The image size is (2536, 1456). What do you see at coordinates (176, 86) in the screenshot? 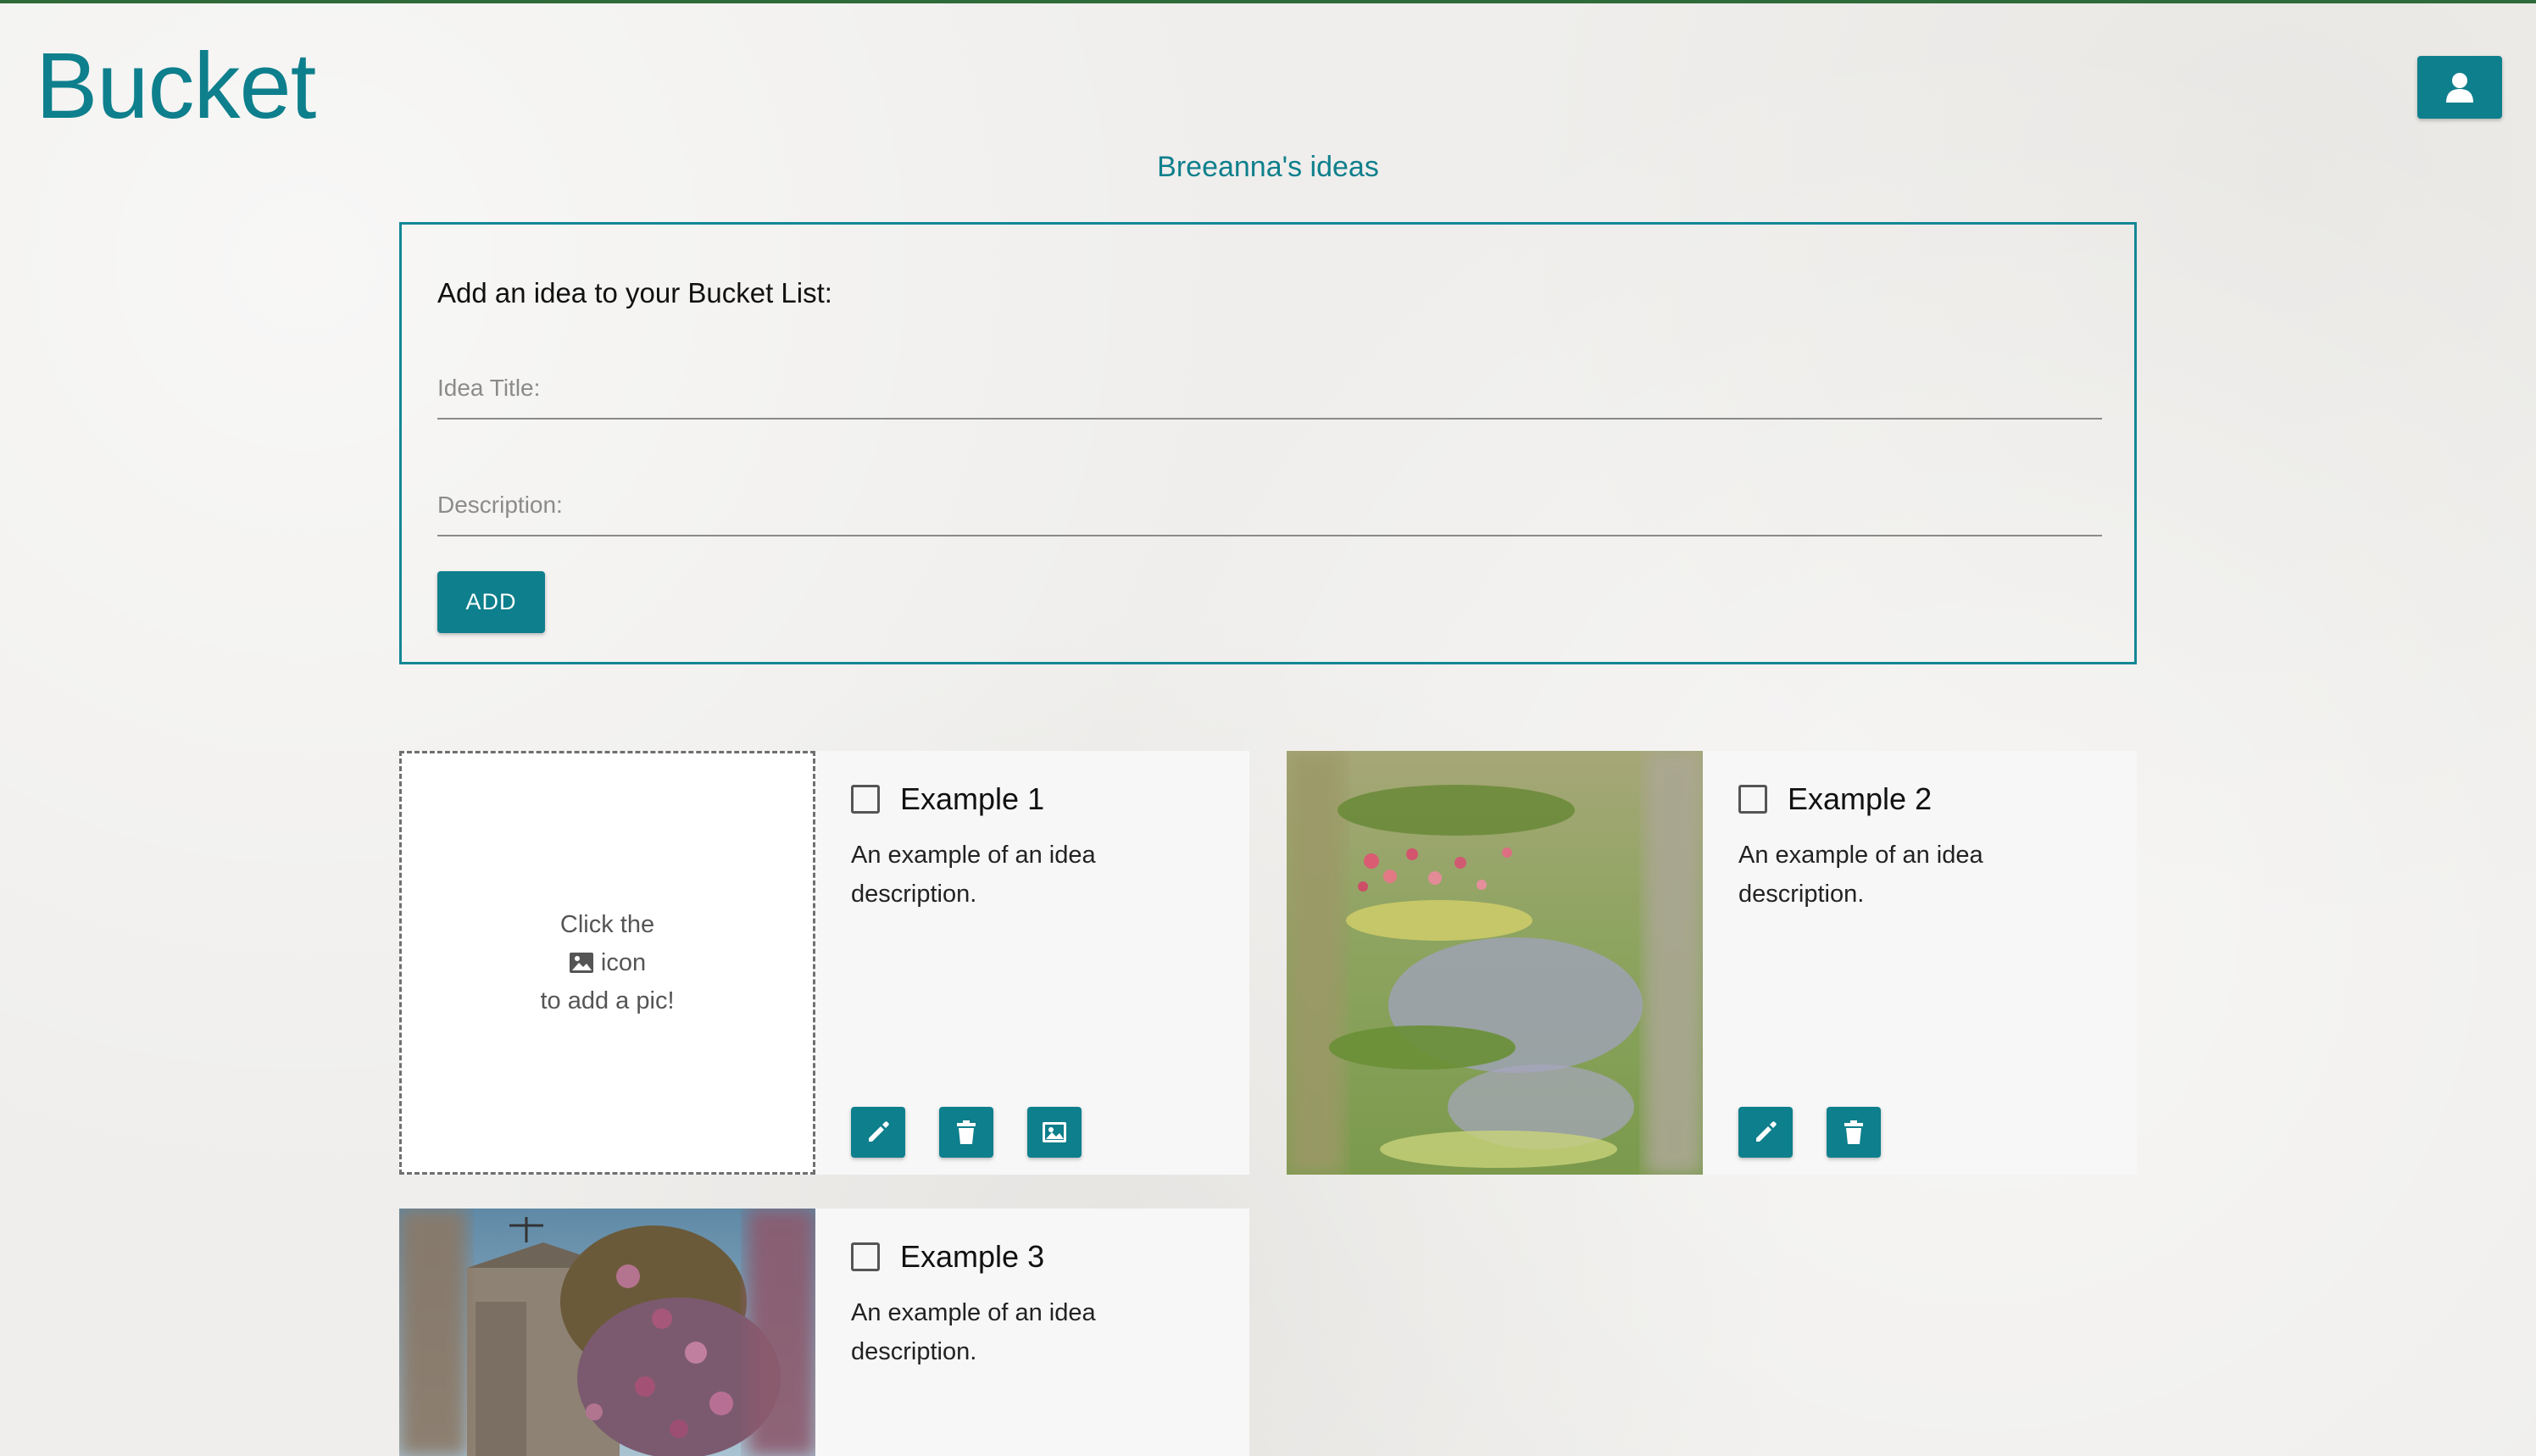
I see `app-brand: Bucket` at bounding box center [176, 86].